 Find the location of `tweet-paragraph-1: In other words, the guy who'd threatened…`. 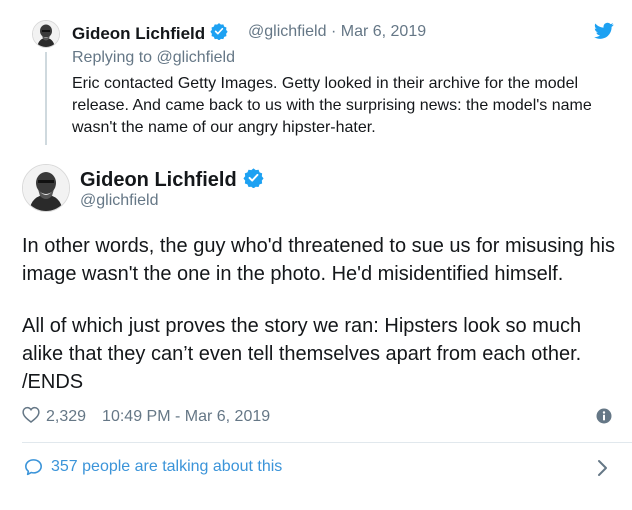

tweet-paragraph-1: In other words, the guy who'd threatened… is located at coordinates (319, 260).